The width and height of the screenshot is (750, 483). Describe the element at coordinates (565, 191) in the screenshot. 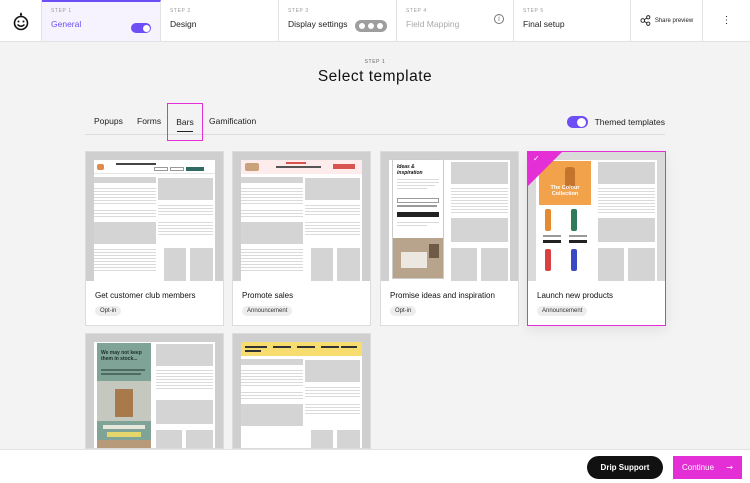

I see `product-popup-heading: The Colour Collection` at that location.